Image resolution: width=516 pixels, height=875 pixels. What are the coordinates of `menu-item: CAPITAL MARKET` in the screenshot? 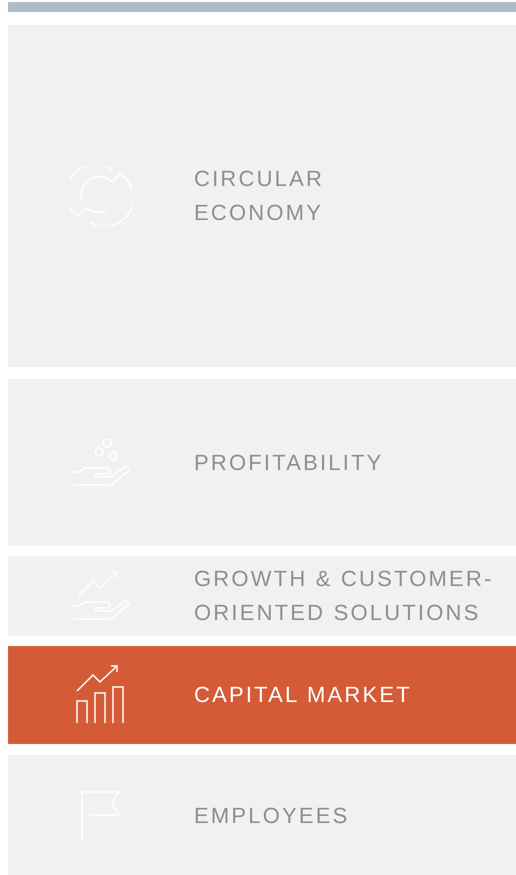 It's located at (262, 695).